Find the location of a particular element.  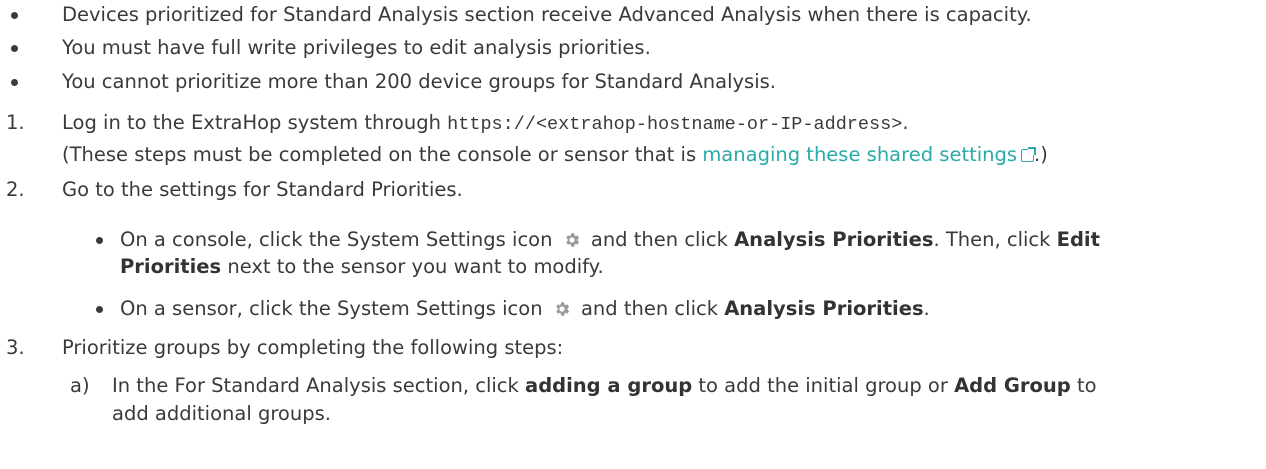

console-part: next to the sensor you want to modify. is located at coordinates (415, 266).